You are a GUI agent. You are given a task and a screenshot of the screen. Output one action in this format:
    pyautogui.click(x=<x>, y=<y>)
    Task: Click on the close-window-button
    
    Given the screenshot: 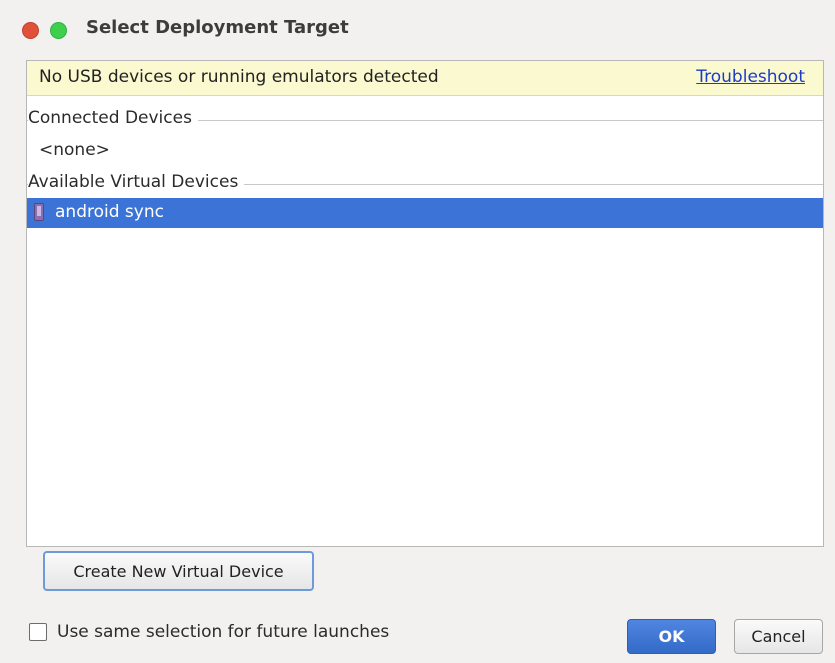 What is the action you would take?
    pyautogui.click(x=30, y=30)
    